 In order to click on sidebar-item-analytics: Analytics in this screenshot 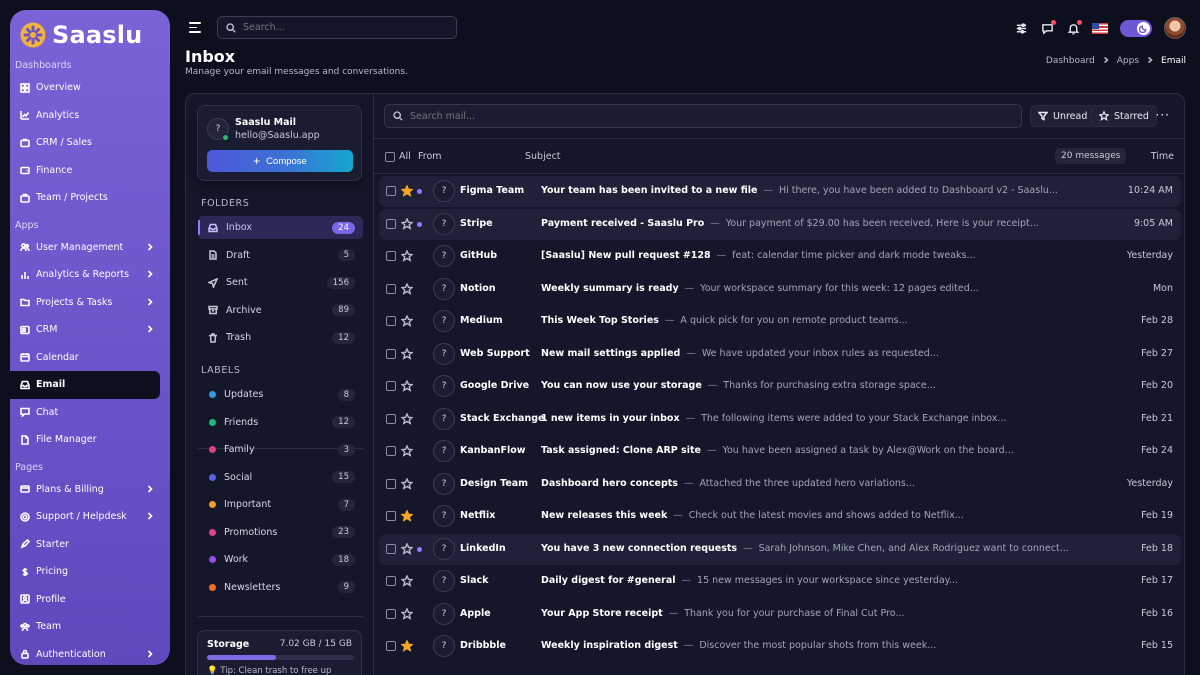, I will do `click(90, 116)`.